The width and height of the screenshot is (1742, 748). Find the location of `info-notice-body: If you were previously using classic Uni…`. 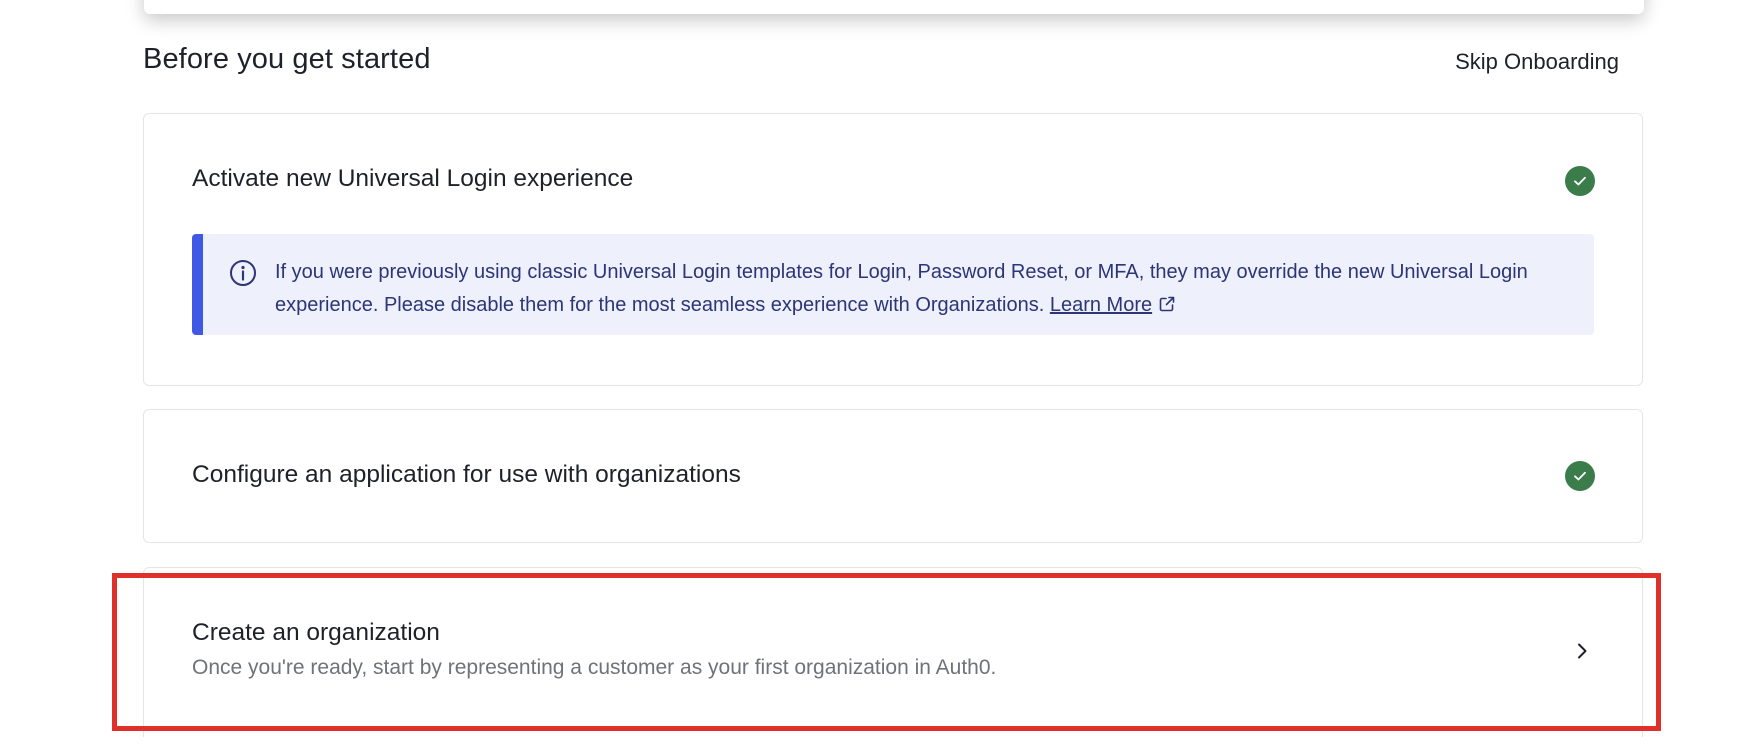

info-notice-body: If you were previously using classic Uni… is located at coordinates (901, 288).